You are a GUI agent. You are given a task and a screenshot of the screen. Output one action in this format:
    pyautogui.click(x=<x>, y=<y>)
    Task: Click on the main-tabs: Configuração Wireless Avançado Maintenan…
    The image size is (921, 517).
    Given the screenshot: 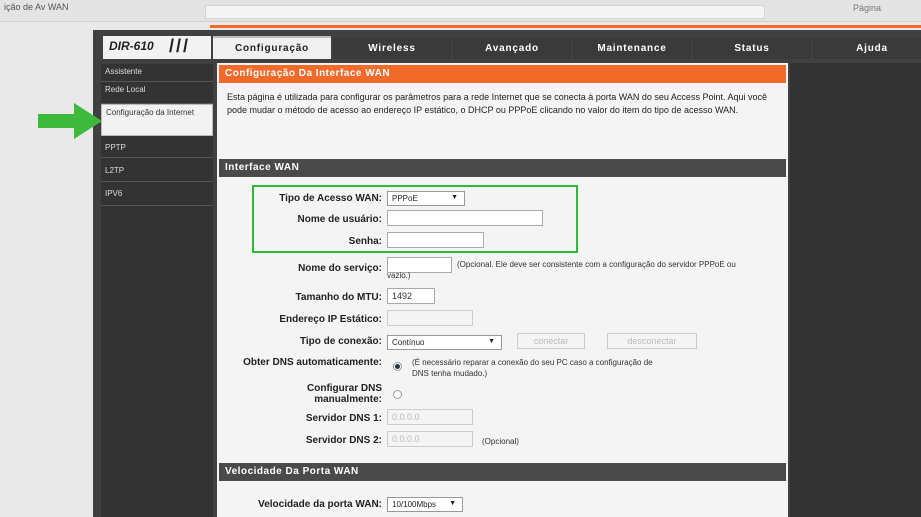 What is the action you would take?
    pyautogui.click(x=567, y=47)
    